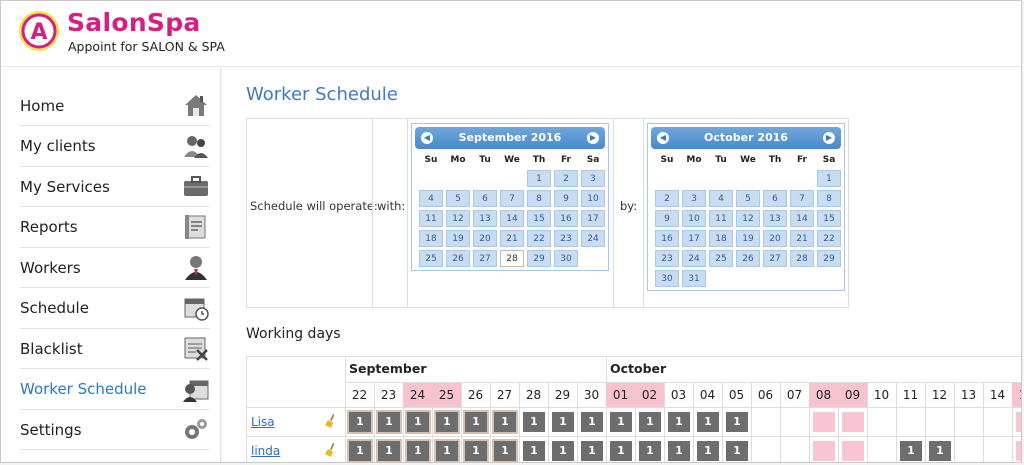 The width and height of the screenshot is (1024, 465). Describe the element at coordinates (115, 309) in the screenshot. I see `sidebar-item-schedule: Schedule` at that location.